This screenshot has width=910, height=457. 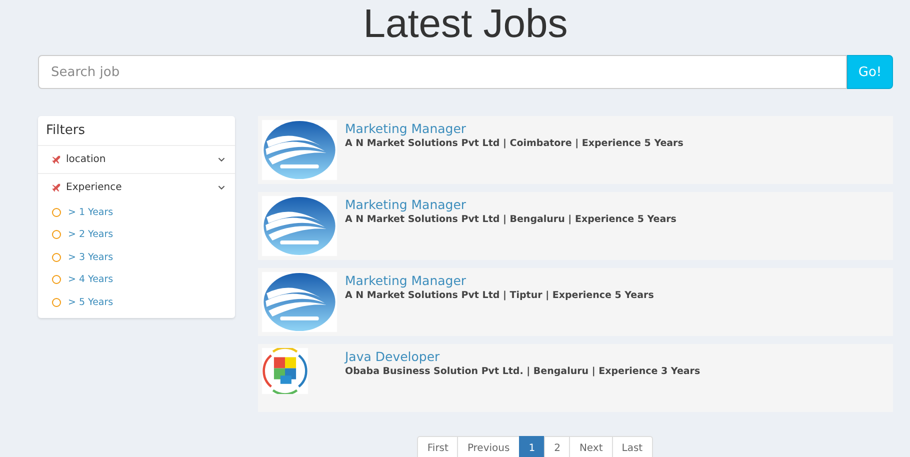 I want to click on option-label: > 4 Years, so click(x=91, y=280).